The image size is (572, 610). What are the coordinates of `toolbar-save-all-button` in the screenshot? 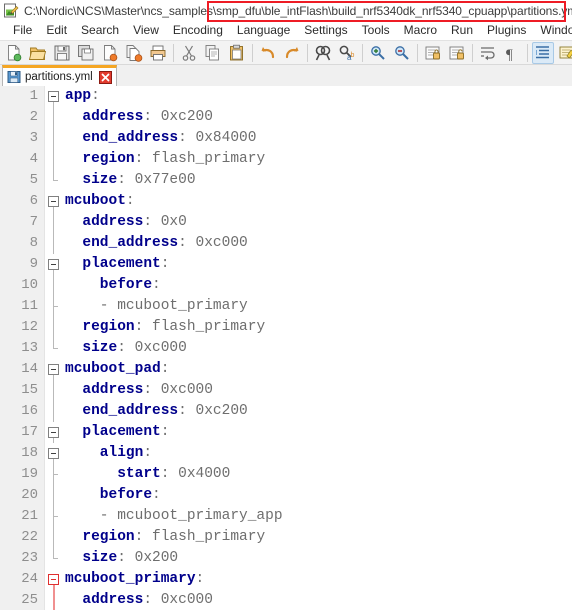 It's located at (86, 53).